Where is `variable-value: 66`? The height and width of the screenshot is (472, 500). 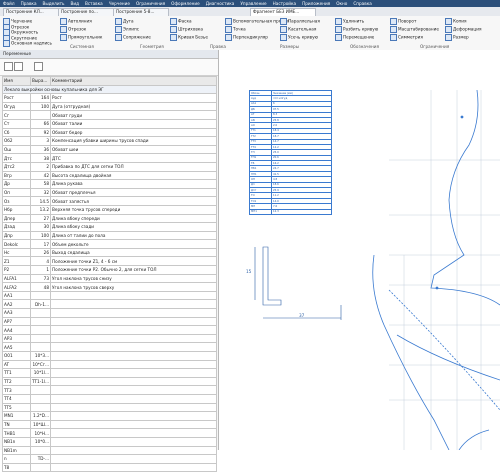 variable-value: 66 is located at coordinates (40, 123).